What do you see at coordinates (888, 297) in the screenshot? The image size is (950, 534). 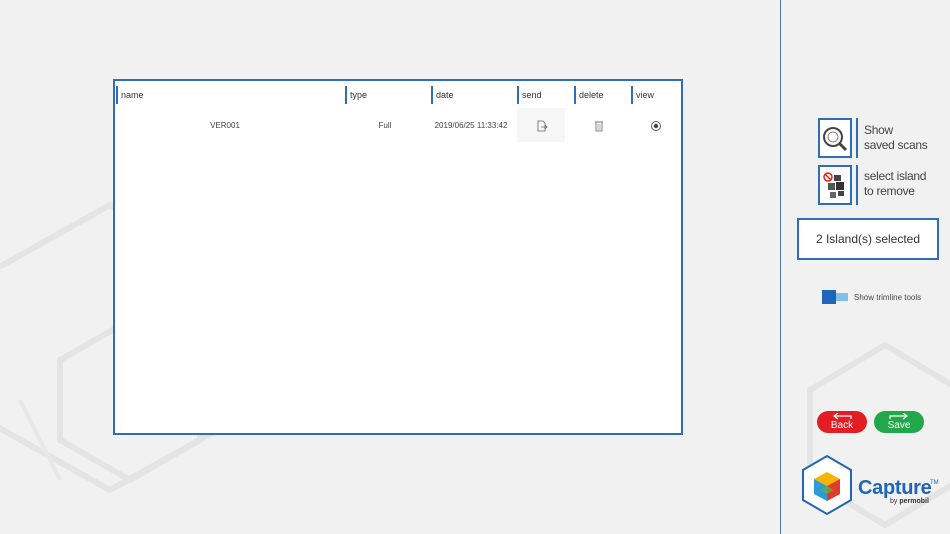 I see `trimline-label: Show trimline tools` at bounding box center [888, 297].